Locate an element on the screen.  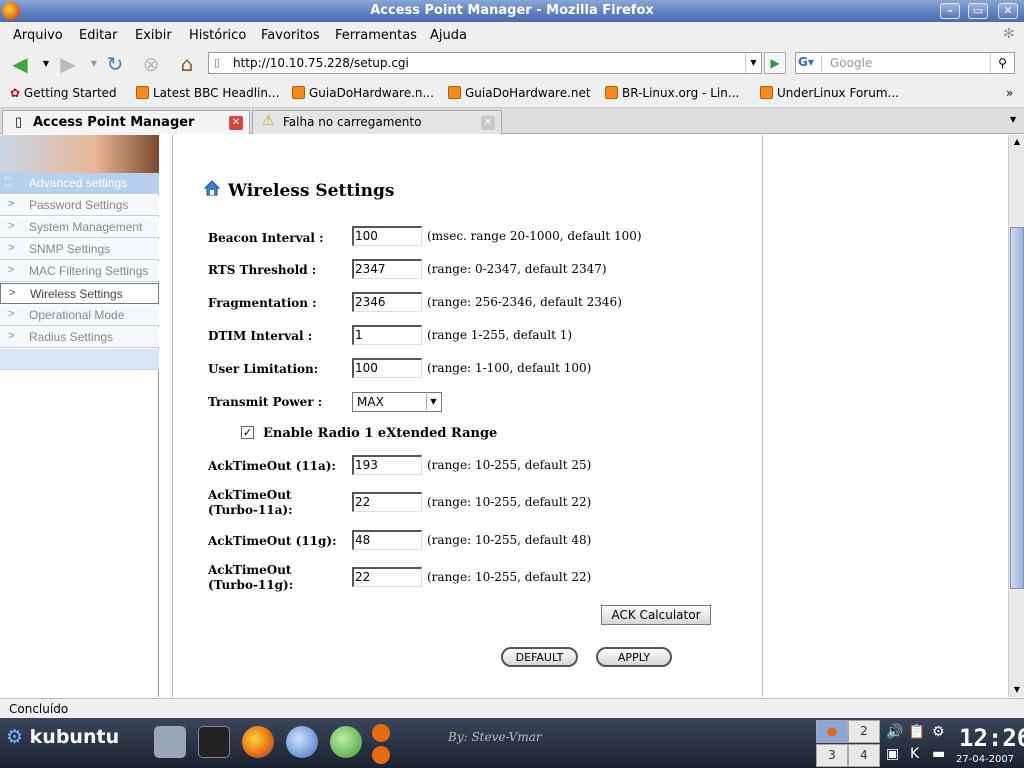
scroll-down-icon: ▼ is located at coordinates (1016, 690).